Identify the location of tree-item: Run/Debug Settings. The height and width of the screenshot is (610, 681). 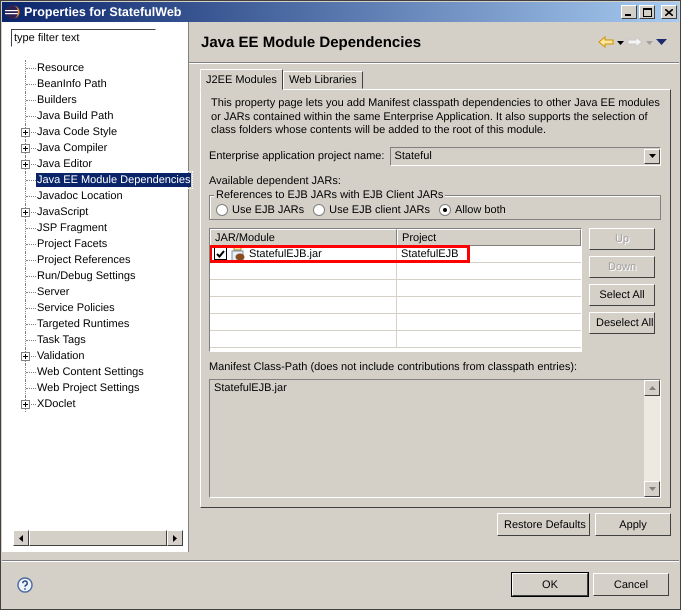
(86, 276).